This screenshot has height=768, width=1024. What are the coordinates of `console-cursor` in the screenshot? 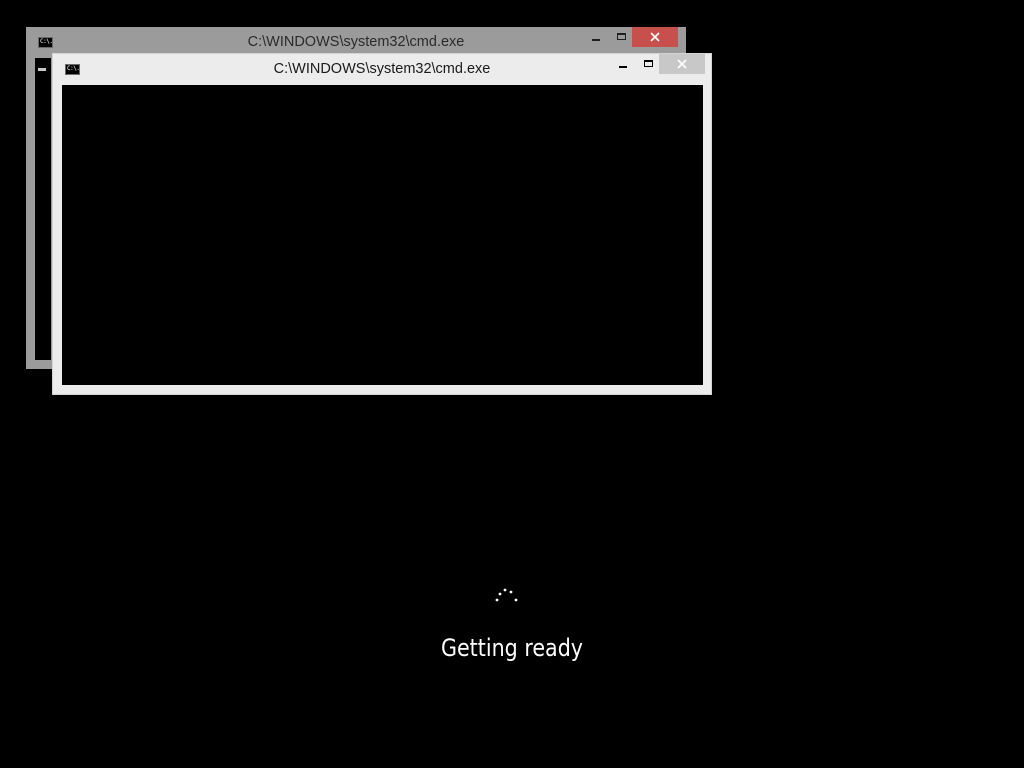 It's located at (42, 69).